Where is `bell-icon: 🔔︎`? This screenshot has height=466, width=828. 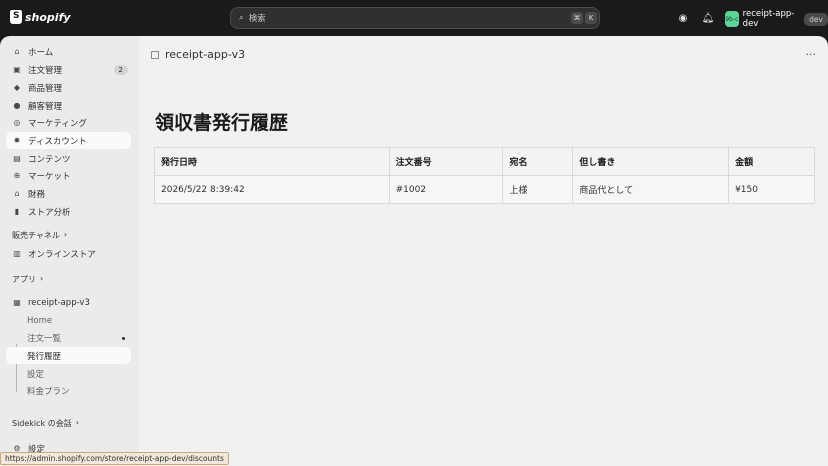
bell-icon: 🔔︎ is located at coordinates (708, 18).